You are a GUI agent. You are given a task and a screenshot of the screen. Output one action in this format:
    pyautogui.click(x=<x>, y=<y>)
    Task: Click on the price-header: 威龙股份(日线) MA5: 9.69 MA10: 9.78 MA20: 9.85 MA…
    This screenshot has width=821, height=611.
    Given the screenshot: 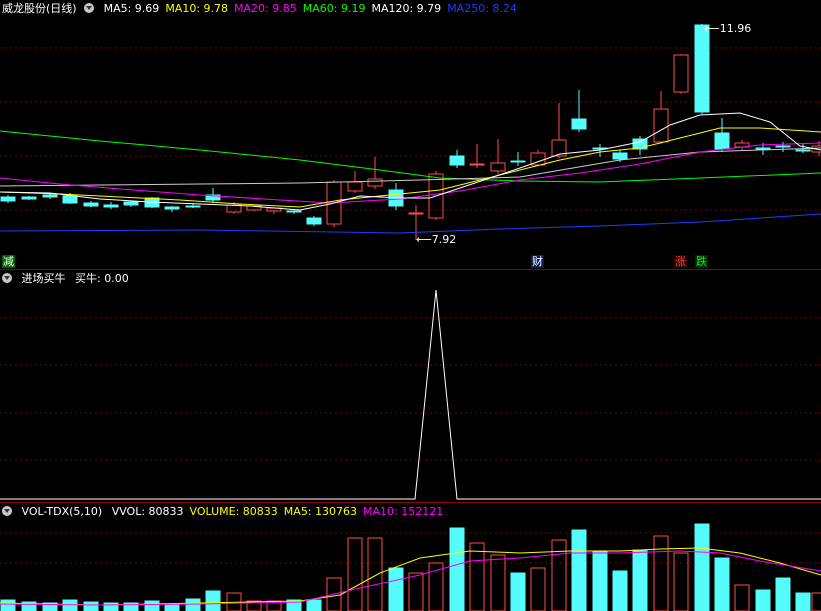 What is the action you would take?
    pyautogui.click(x=265, y=9)
    